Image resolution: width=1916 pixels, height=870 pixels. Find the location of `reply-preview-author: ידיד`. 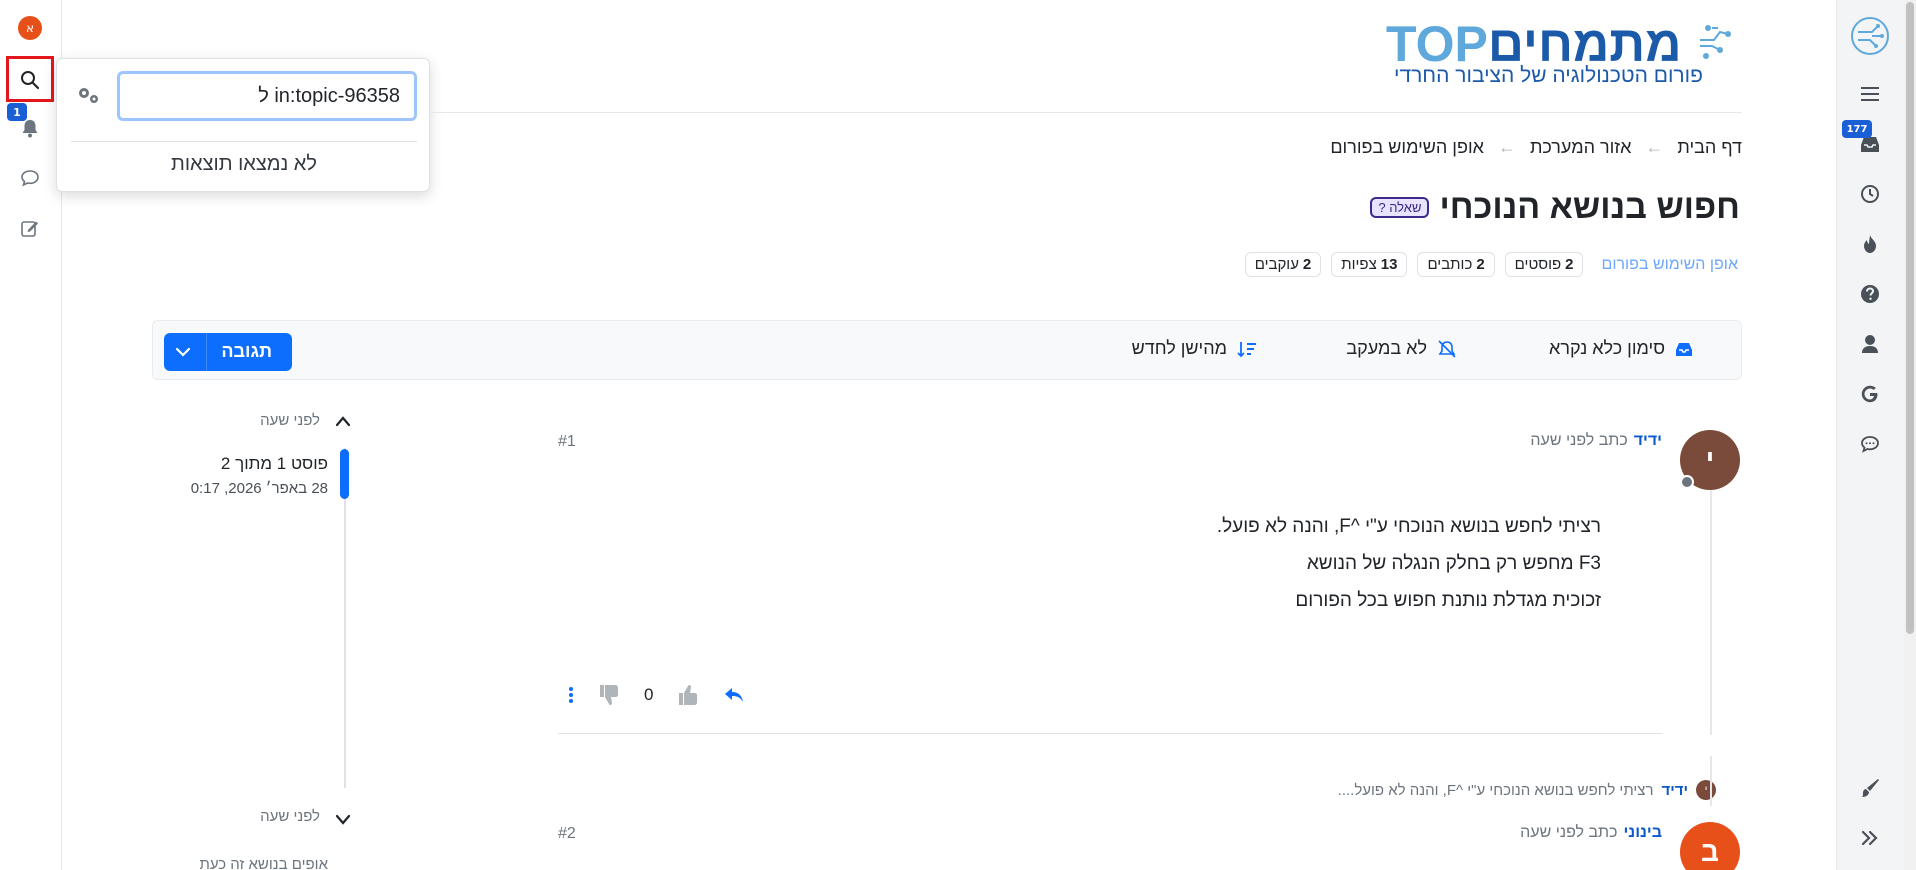

reply-preview-author: ידיד is located at coordinates (1674, 790).